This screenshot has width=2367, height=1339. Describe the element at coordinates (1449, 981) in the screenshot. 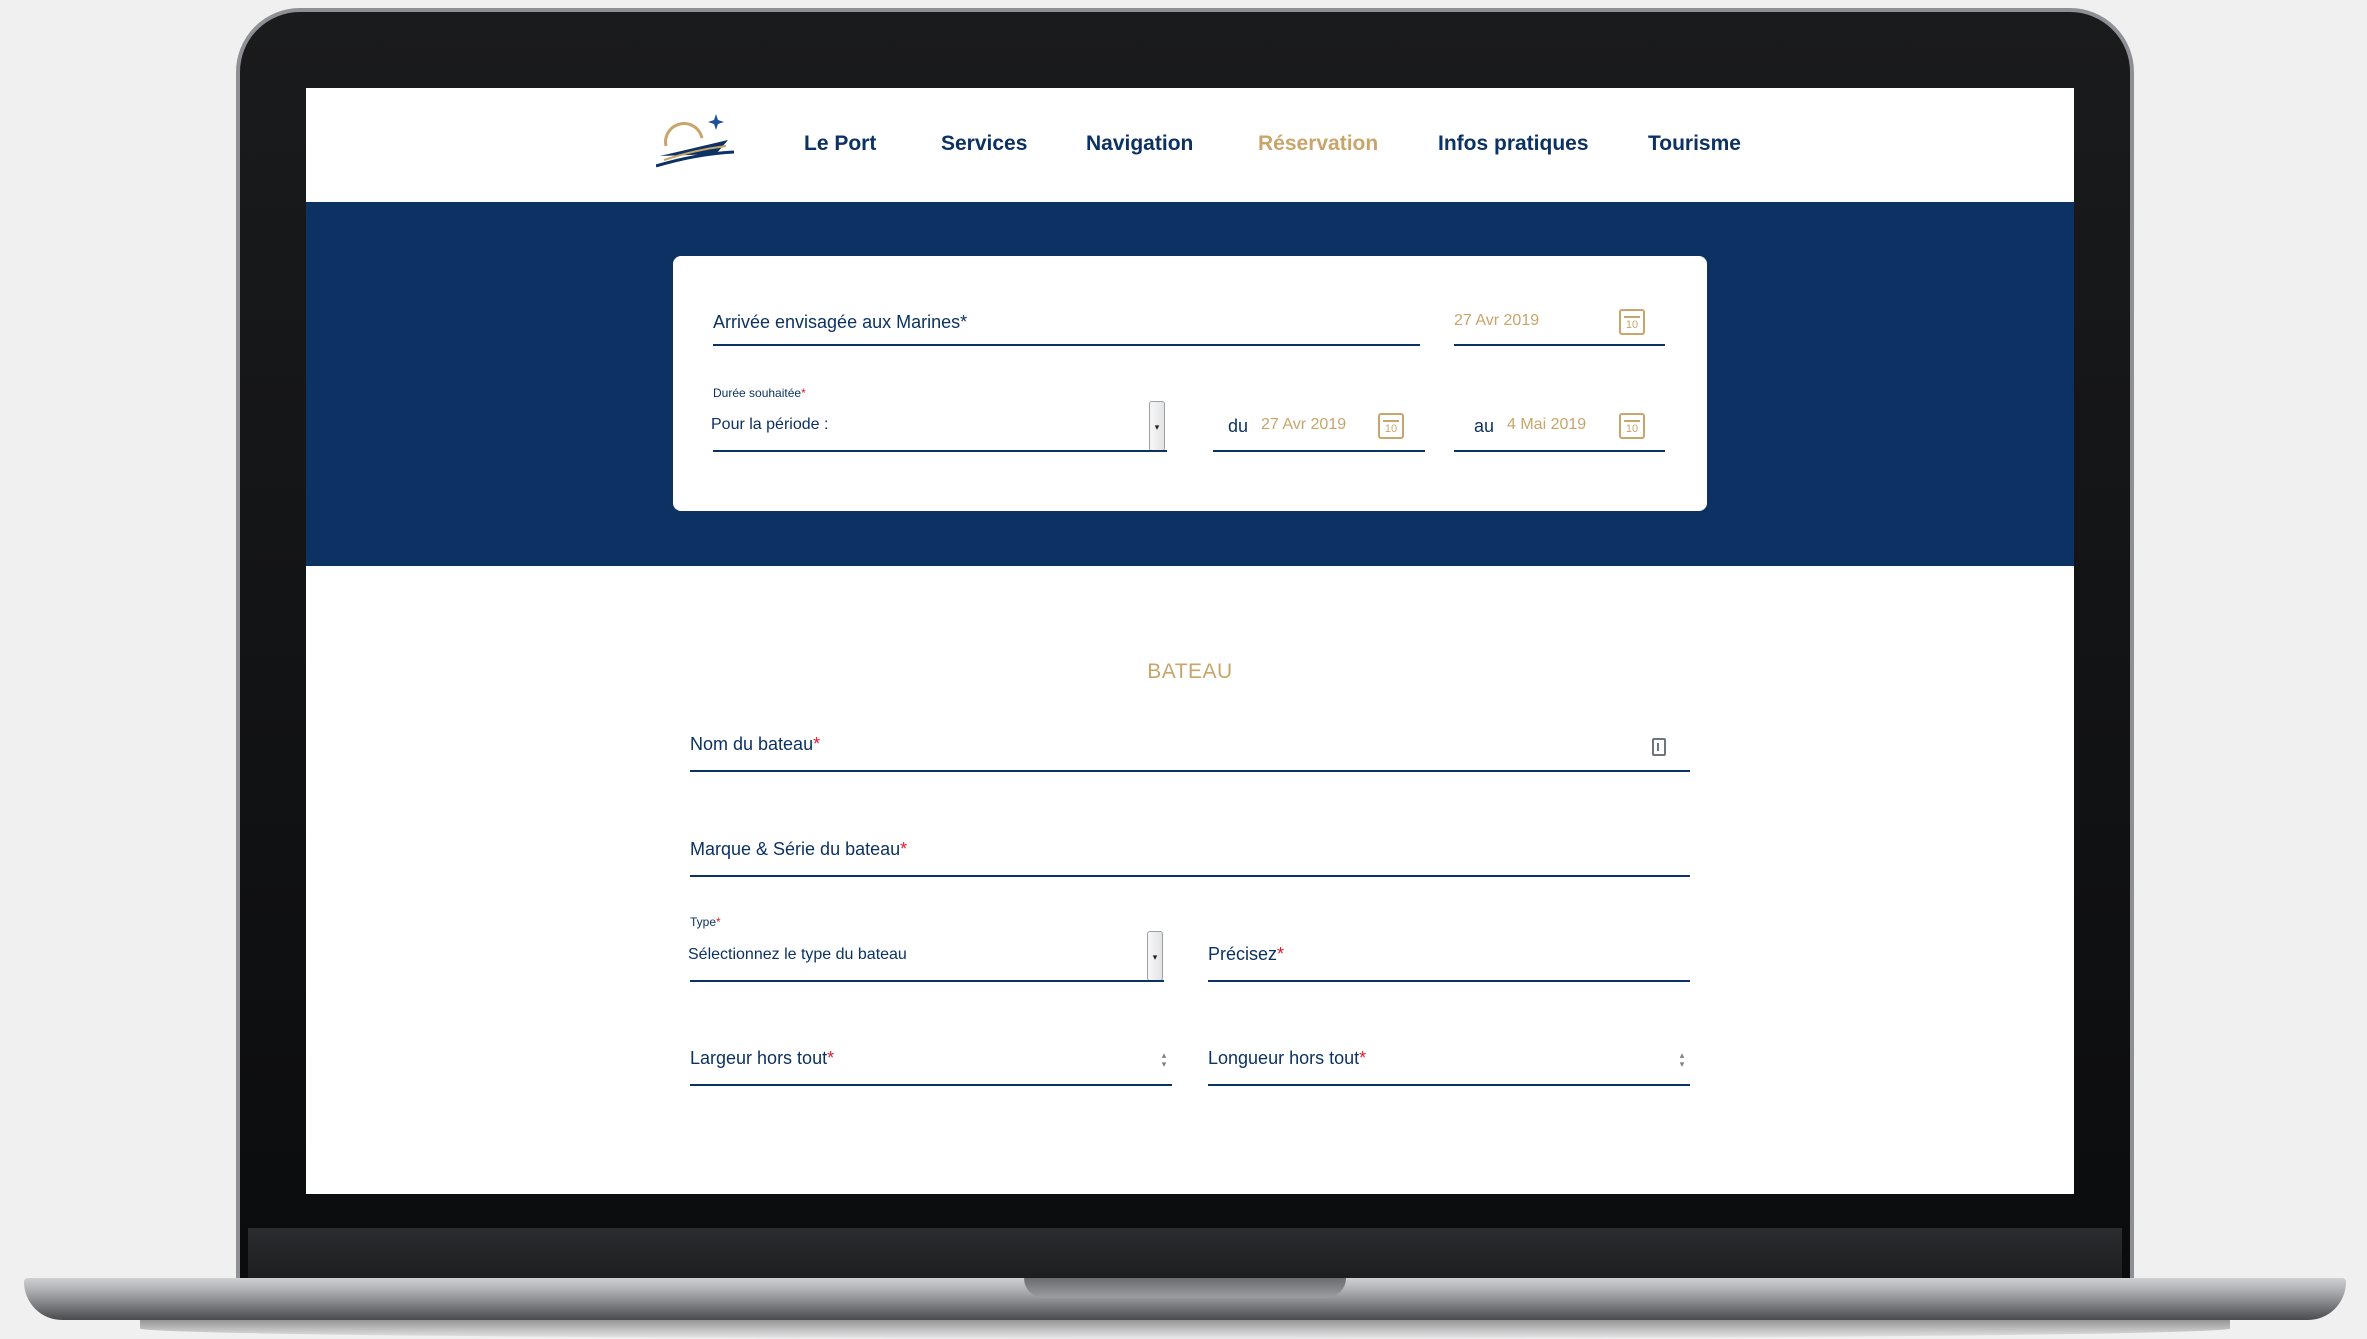

I see `boat-specify-input` at that location.